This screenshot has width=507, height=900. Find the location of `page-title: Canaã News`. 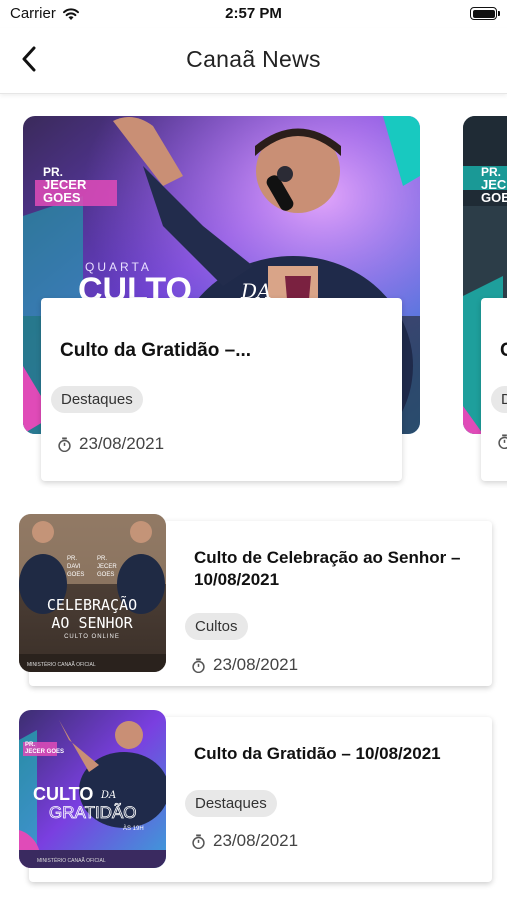

page-title: Canaã News is located at coordinates (253, 59).